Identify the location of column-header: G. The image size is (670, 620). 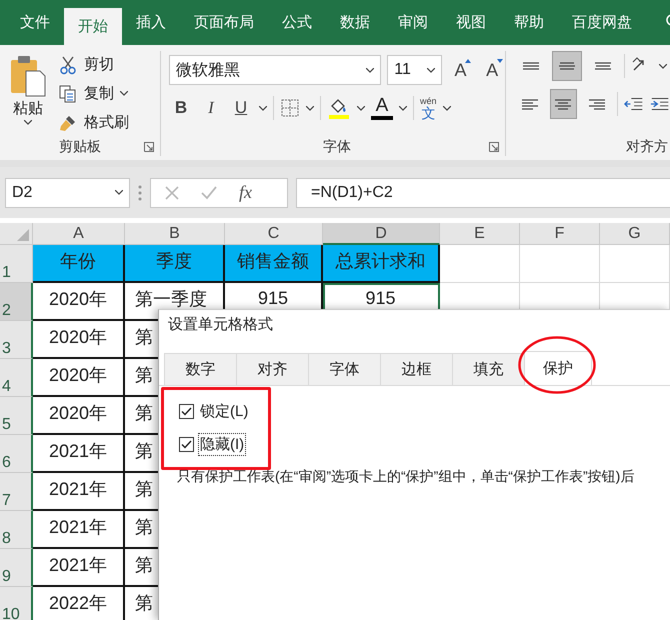
(635, 234).